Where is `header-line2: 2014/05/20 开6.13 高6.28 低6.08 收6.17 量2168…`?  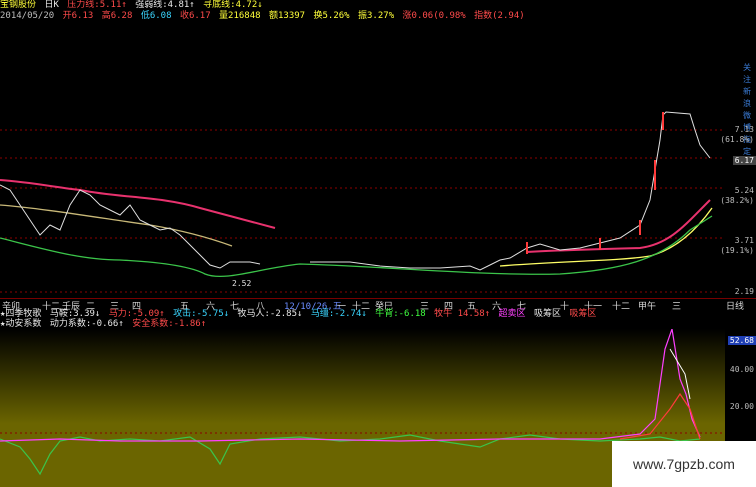
header-line2: 2014/05/20 开6.13 高6.28 低6.08 收6.17 量2168… is located at coordinates (264, 16).